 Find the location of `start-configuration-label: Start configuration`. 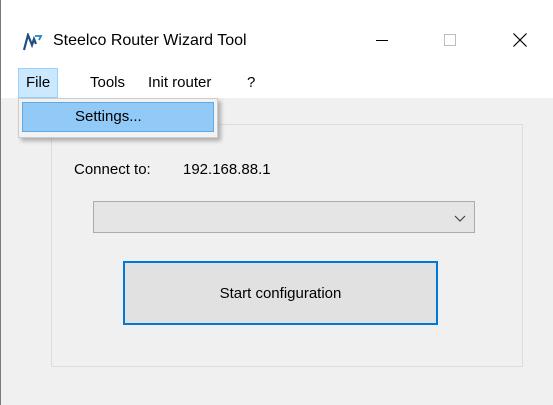

start-configuration-label: Start configuration is located at coordinates (280, 293).